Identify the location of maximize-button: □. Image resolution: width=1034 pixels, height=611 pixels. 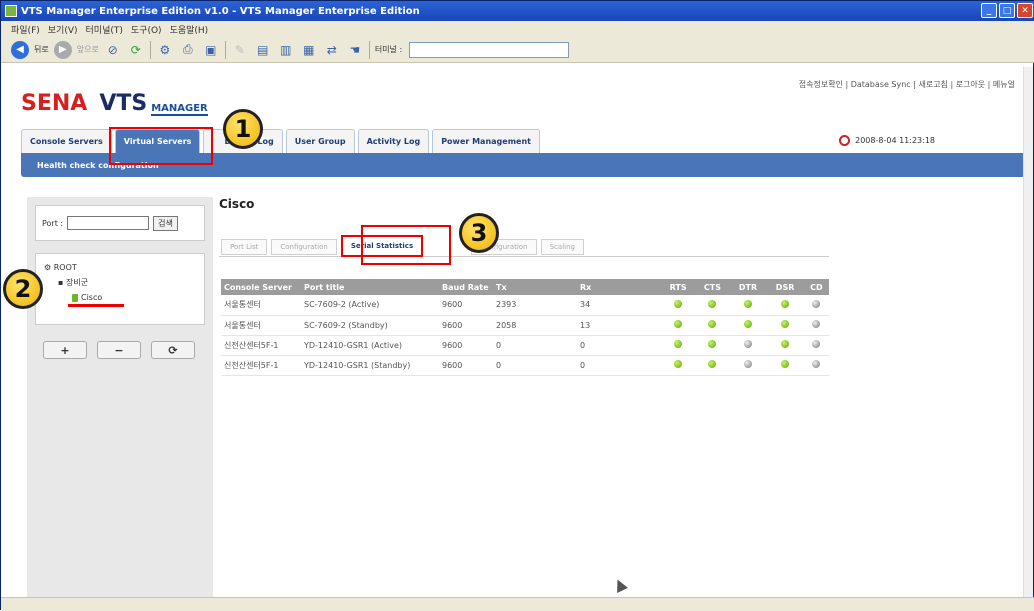
(1007, 10).